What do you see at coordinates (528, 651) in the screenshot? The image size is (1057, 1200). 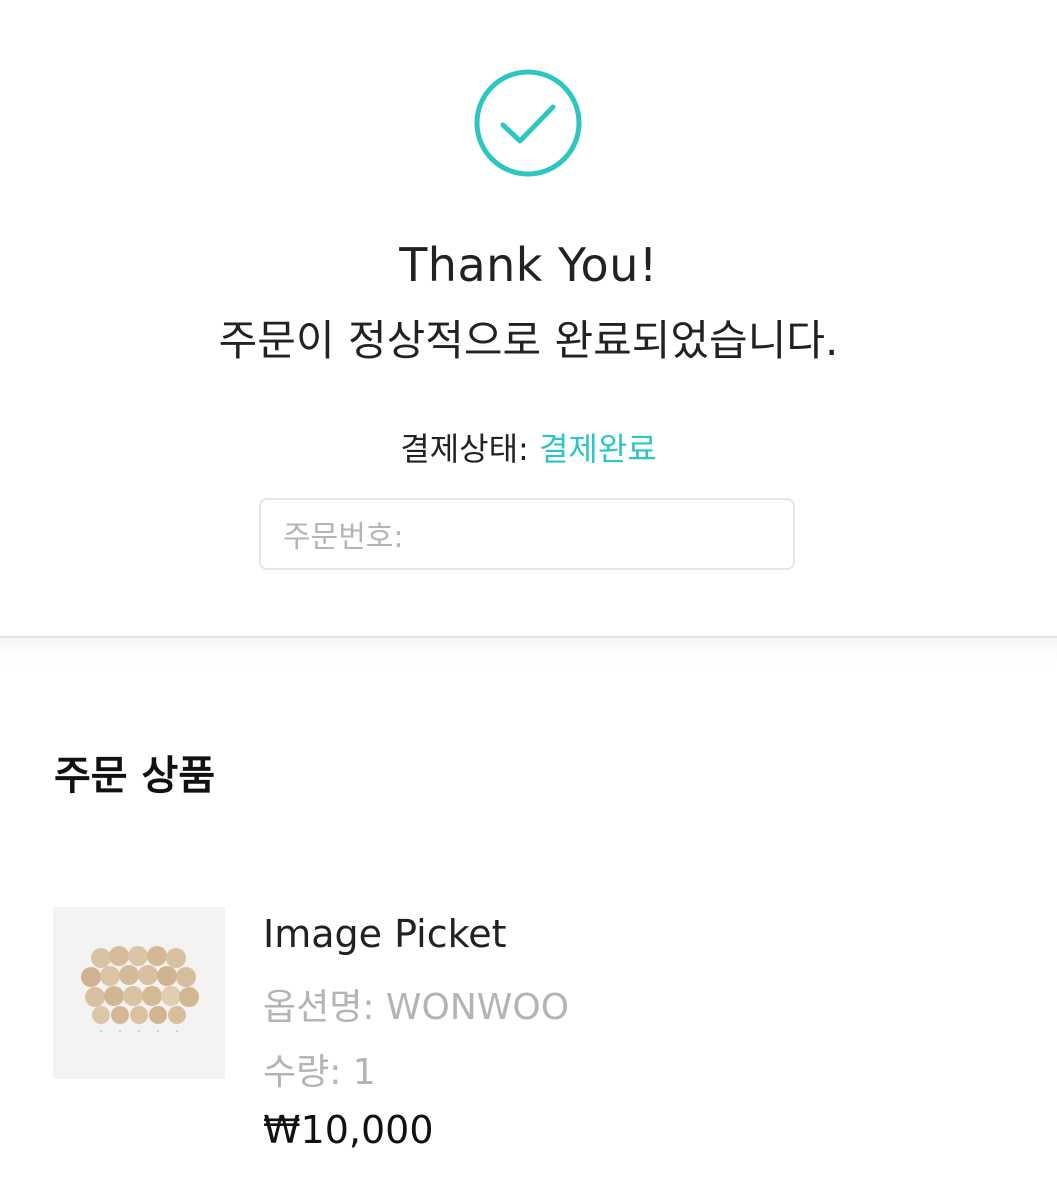 I see `section-divider` at bounding box center [528, 651].